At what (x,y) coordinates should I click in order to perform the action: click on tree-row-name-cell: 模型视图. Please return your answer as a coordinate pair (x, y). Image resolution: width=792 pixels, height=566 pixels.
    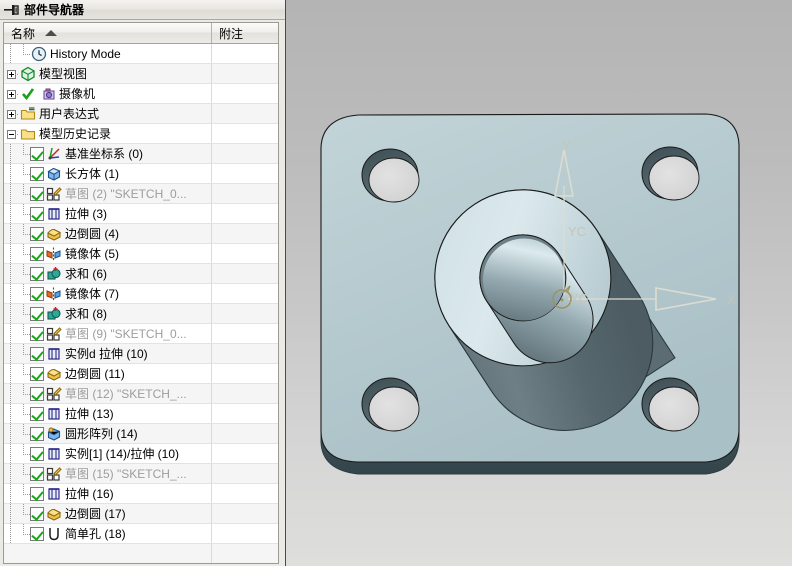
    Looking at the image, I should click on (108, 74).